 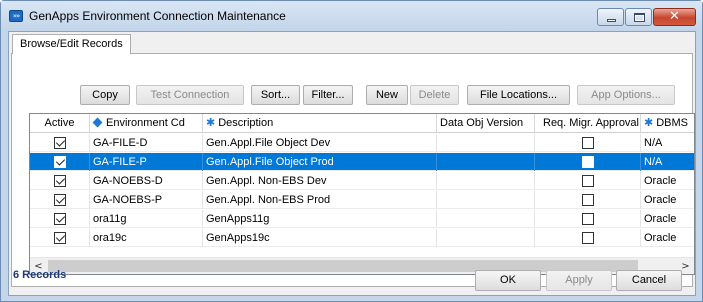 What do you see at coordinates (97, 122) in the screenshot?
I see `key-diamond-icon` at bounding box center [97, 122].